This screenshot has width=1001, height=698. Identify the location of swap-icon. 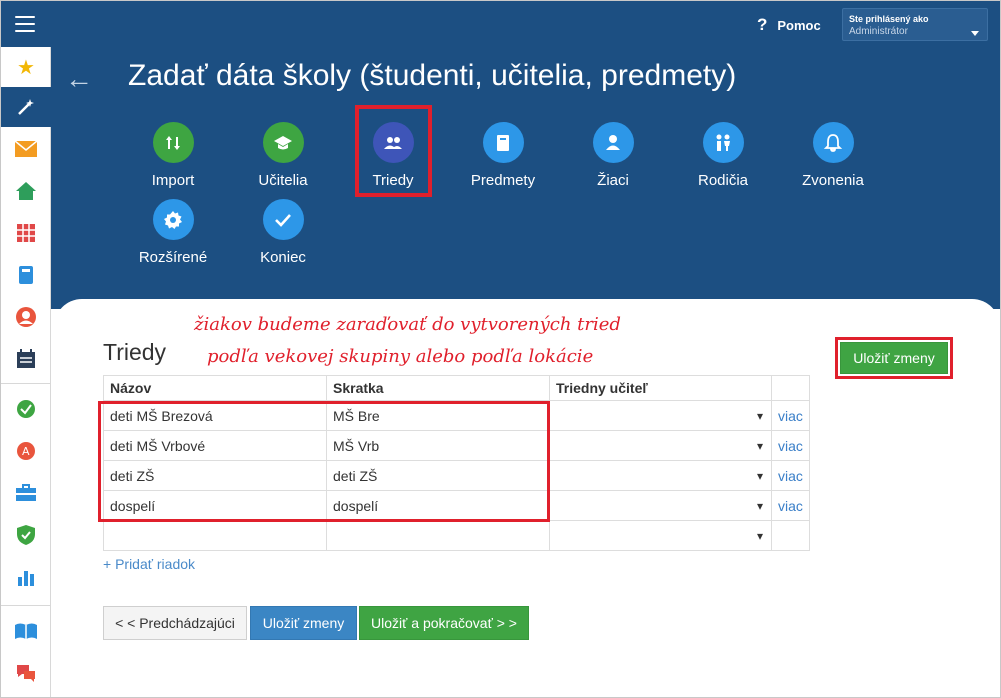
(173, 142).